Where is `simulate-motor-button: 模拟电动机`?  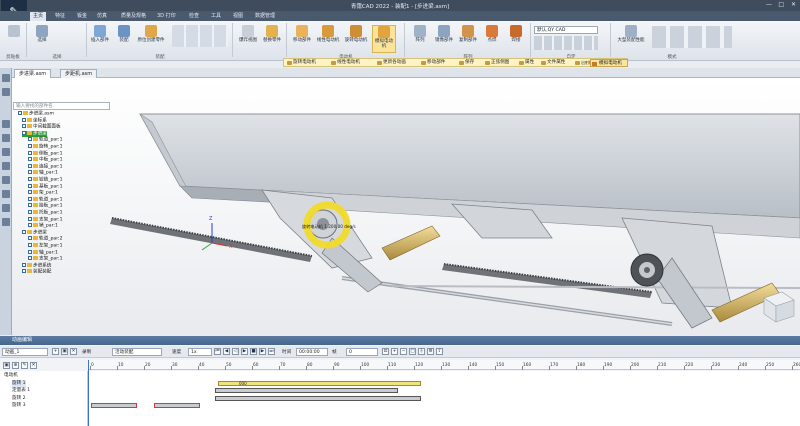
simulate-motor-button: 模拟电动机 is located at coordinates (384, 39).